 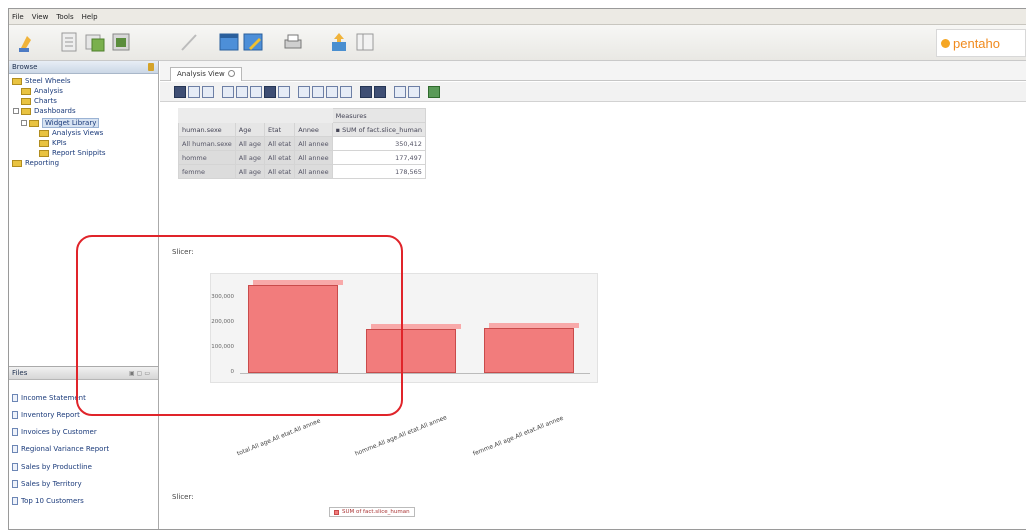 What do you see at coordinates (293, 42) in the screenshot?
I see `print-icon` at bounding box center [293, 42].